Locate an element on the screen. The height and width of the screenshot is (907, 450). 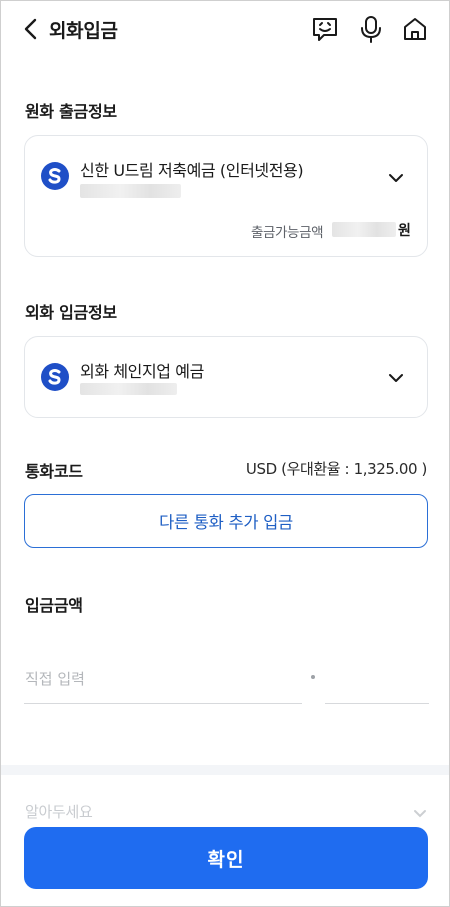
amount-input is located at coordinates (163, 679).